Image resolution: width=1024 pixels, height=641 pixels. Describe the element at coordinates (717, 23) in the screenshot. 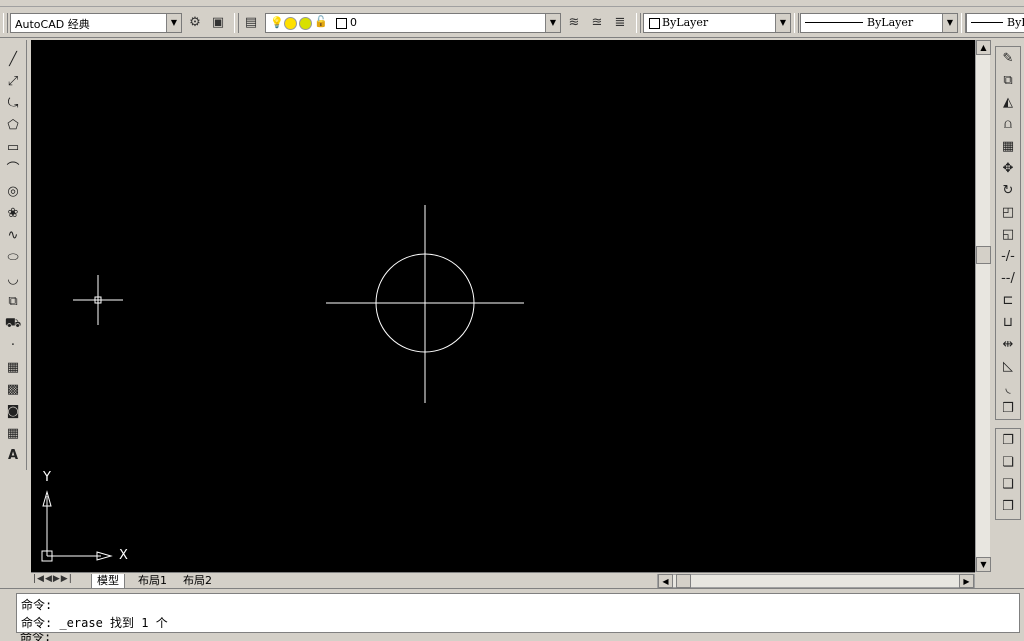

I see `color-combo: ByLayer ▼` at that location.